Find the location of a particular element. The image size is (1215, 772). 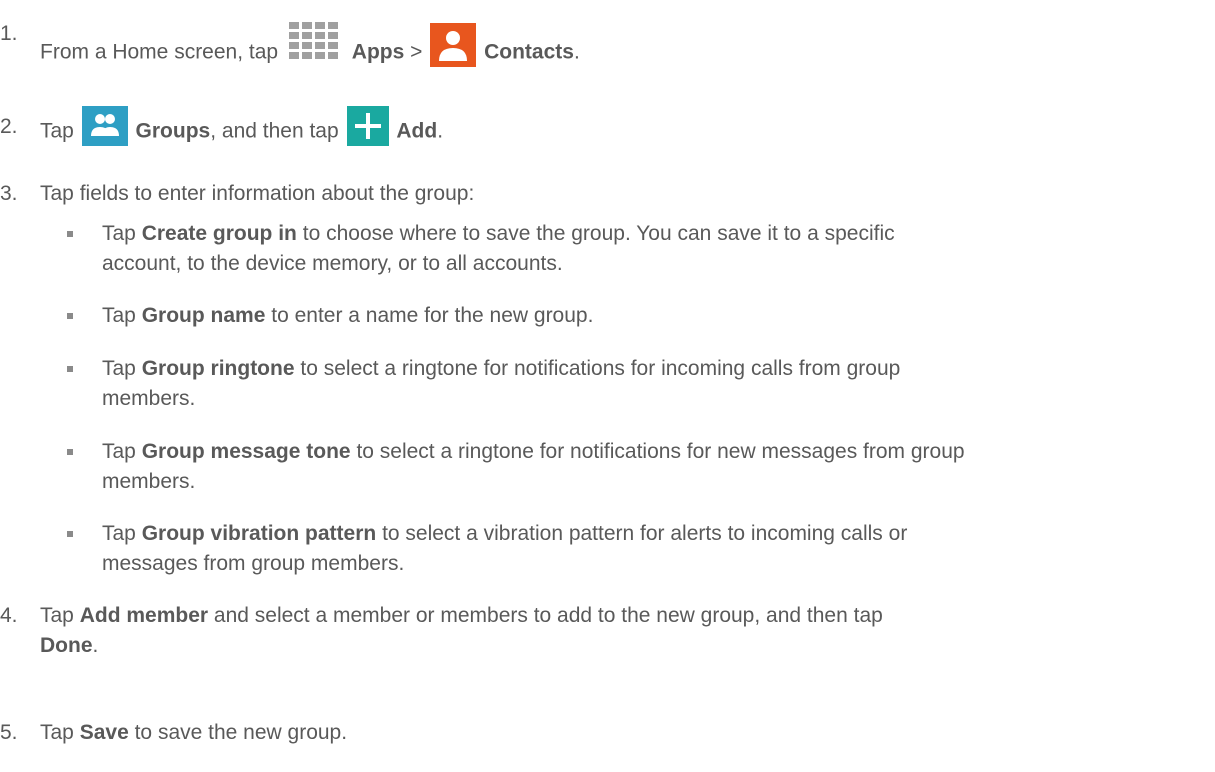

contacts-icon is located at coordinates (453, 45).